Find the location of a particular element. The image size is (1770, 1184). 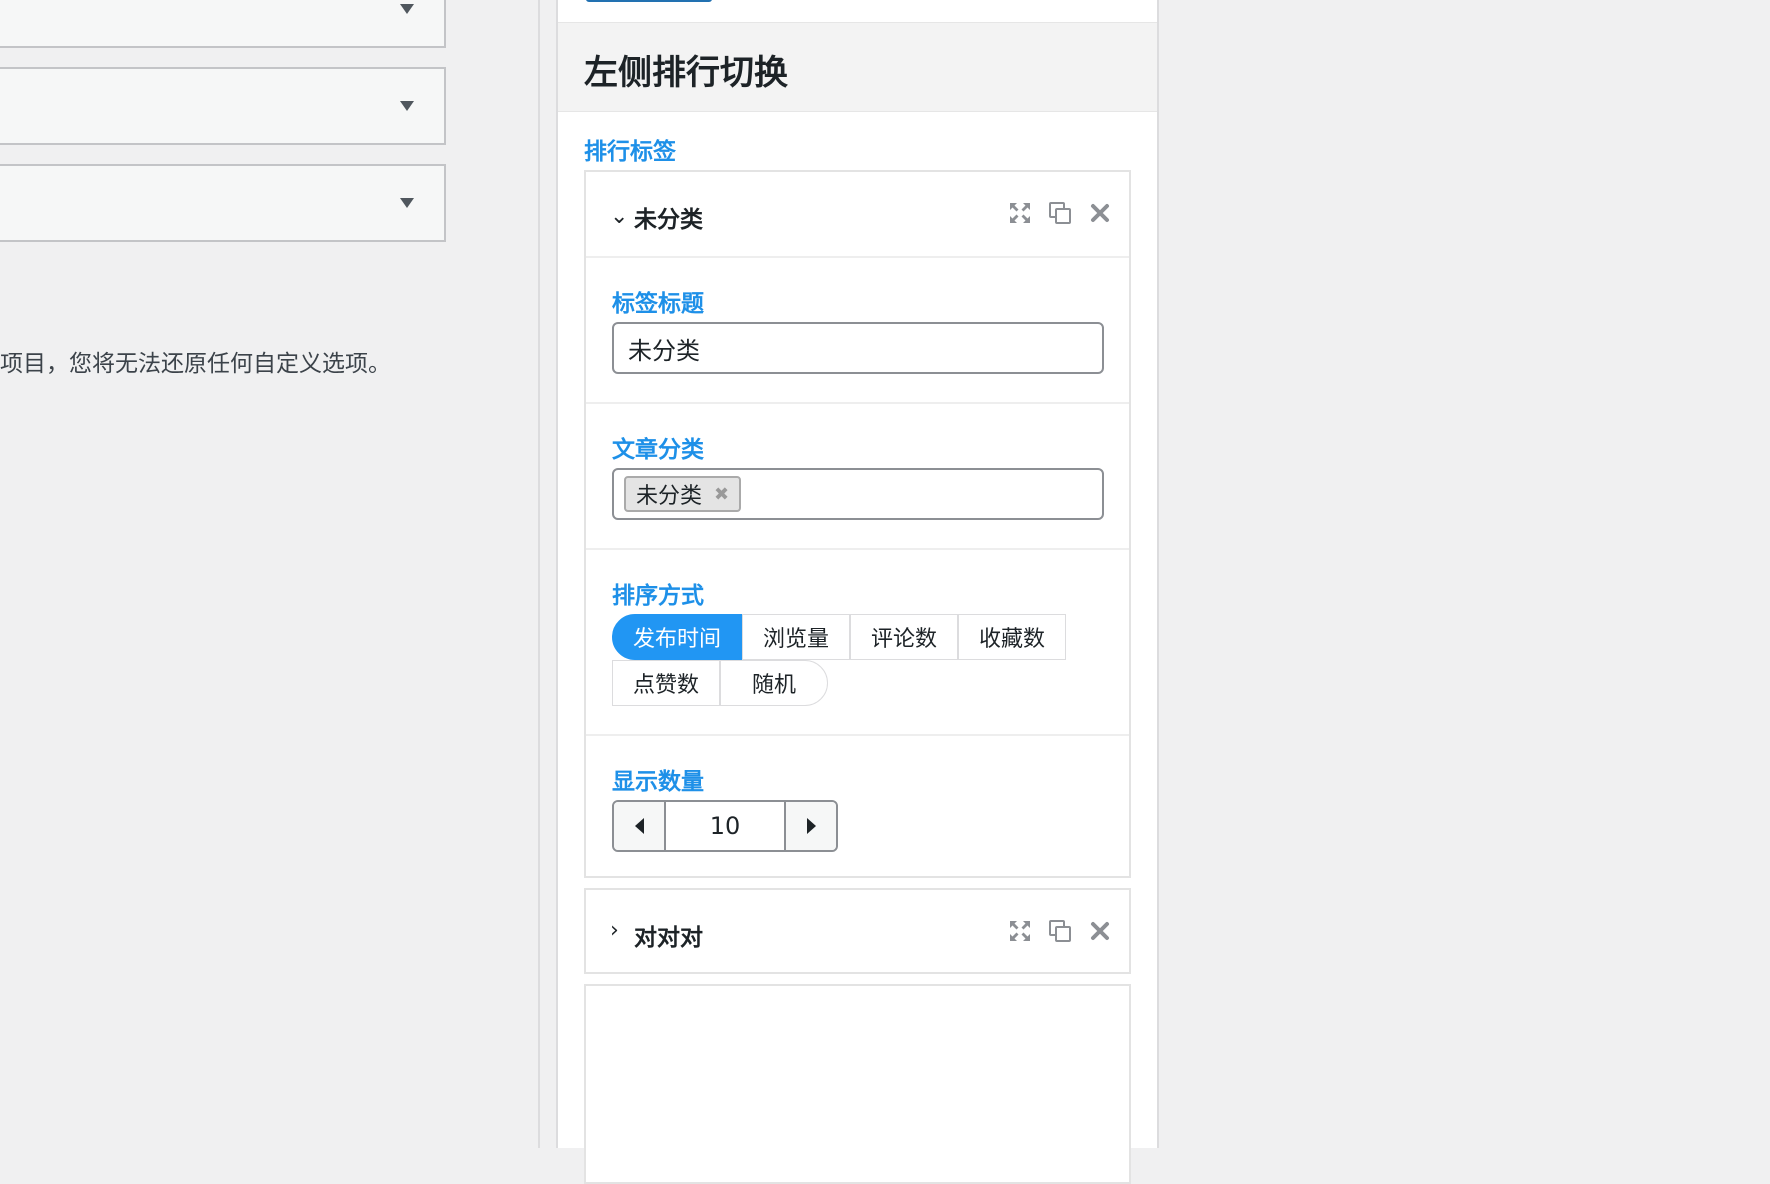

arrow-right-icon is located at coordinates (811, 826).